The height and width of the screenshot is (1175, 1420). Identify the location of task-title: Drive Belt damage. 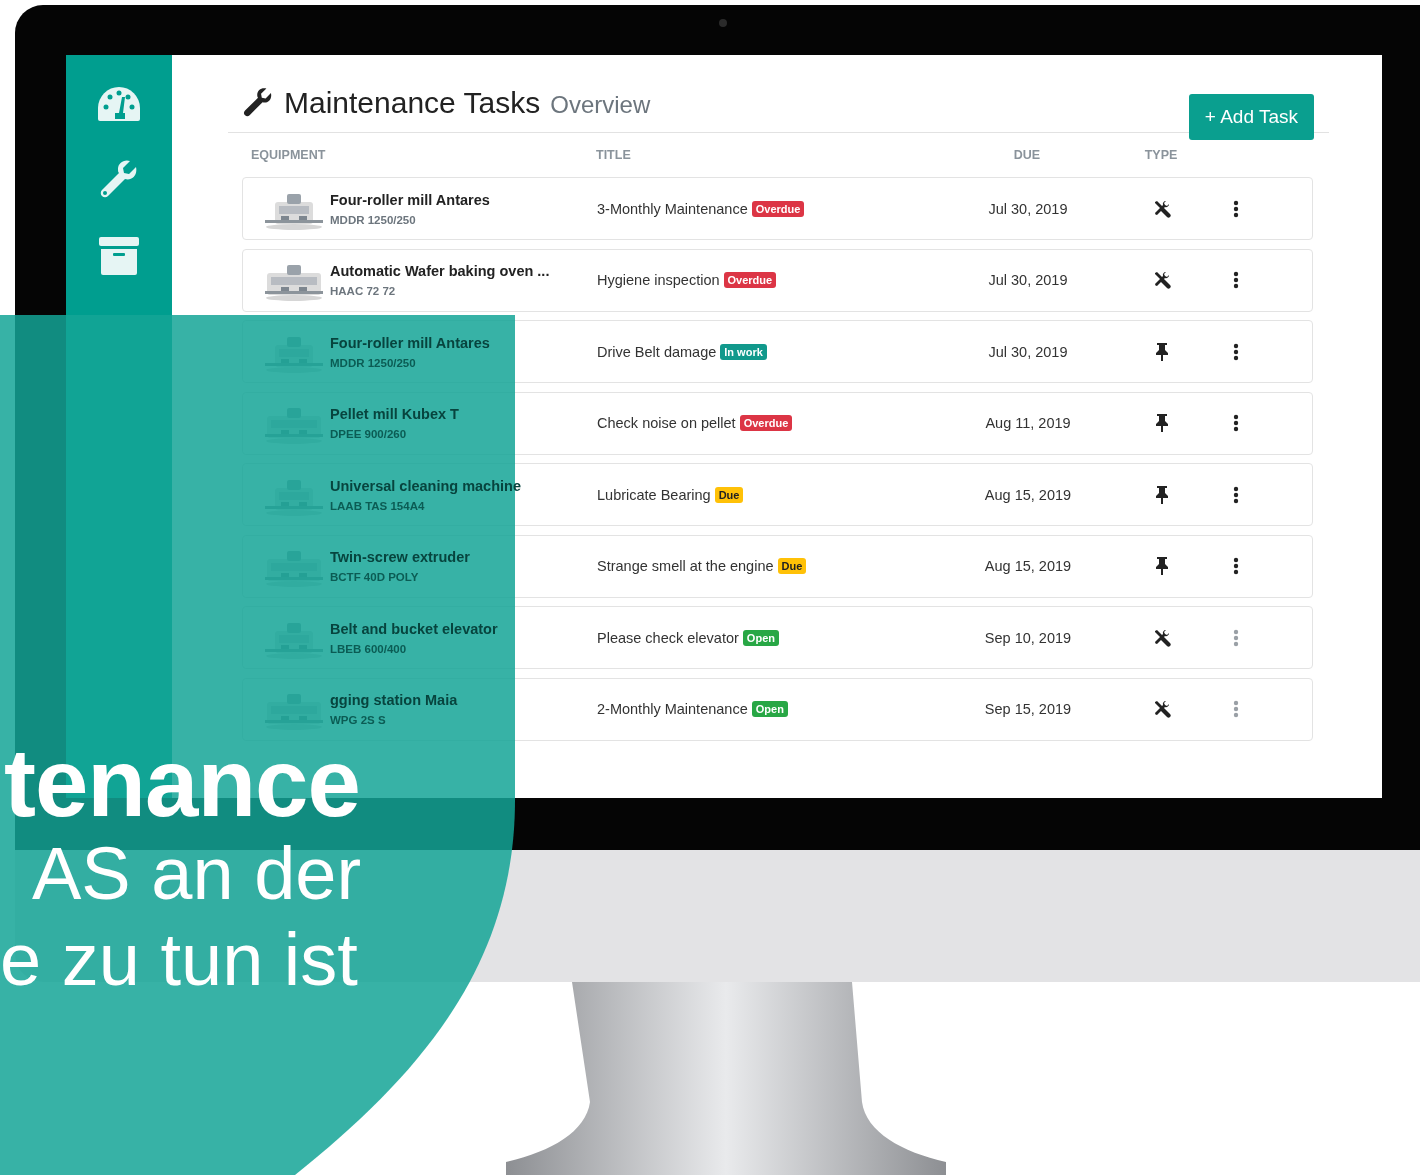
(657, 351).